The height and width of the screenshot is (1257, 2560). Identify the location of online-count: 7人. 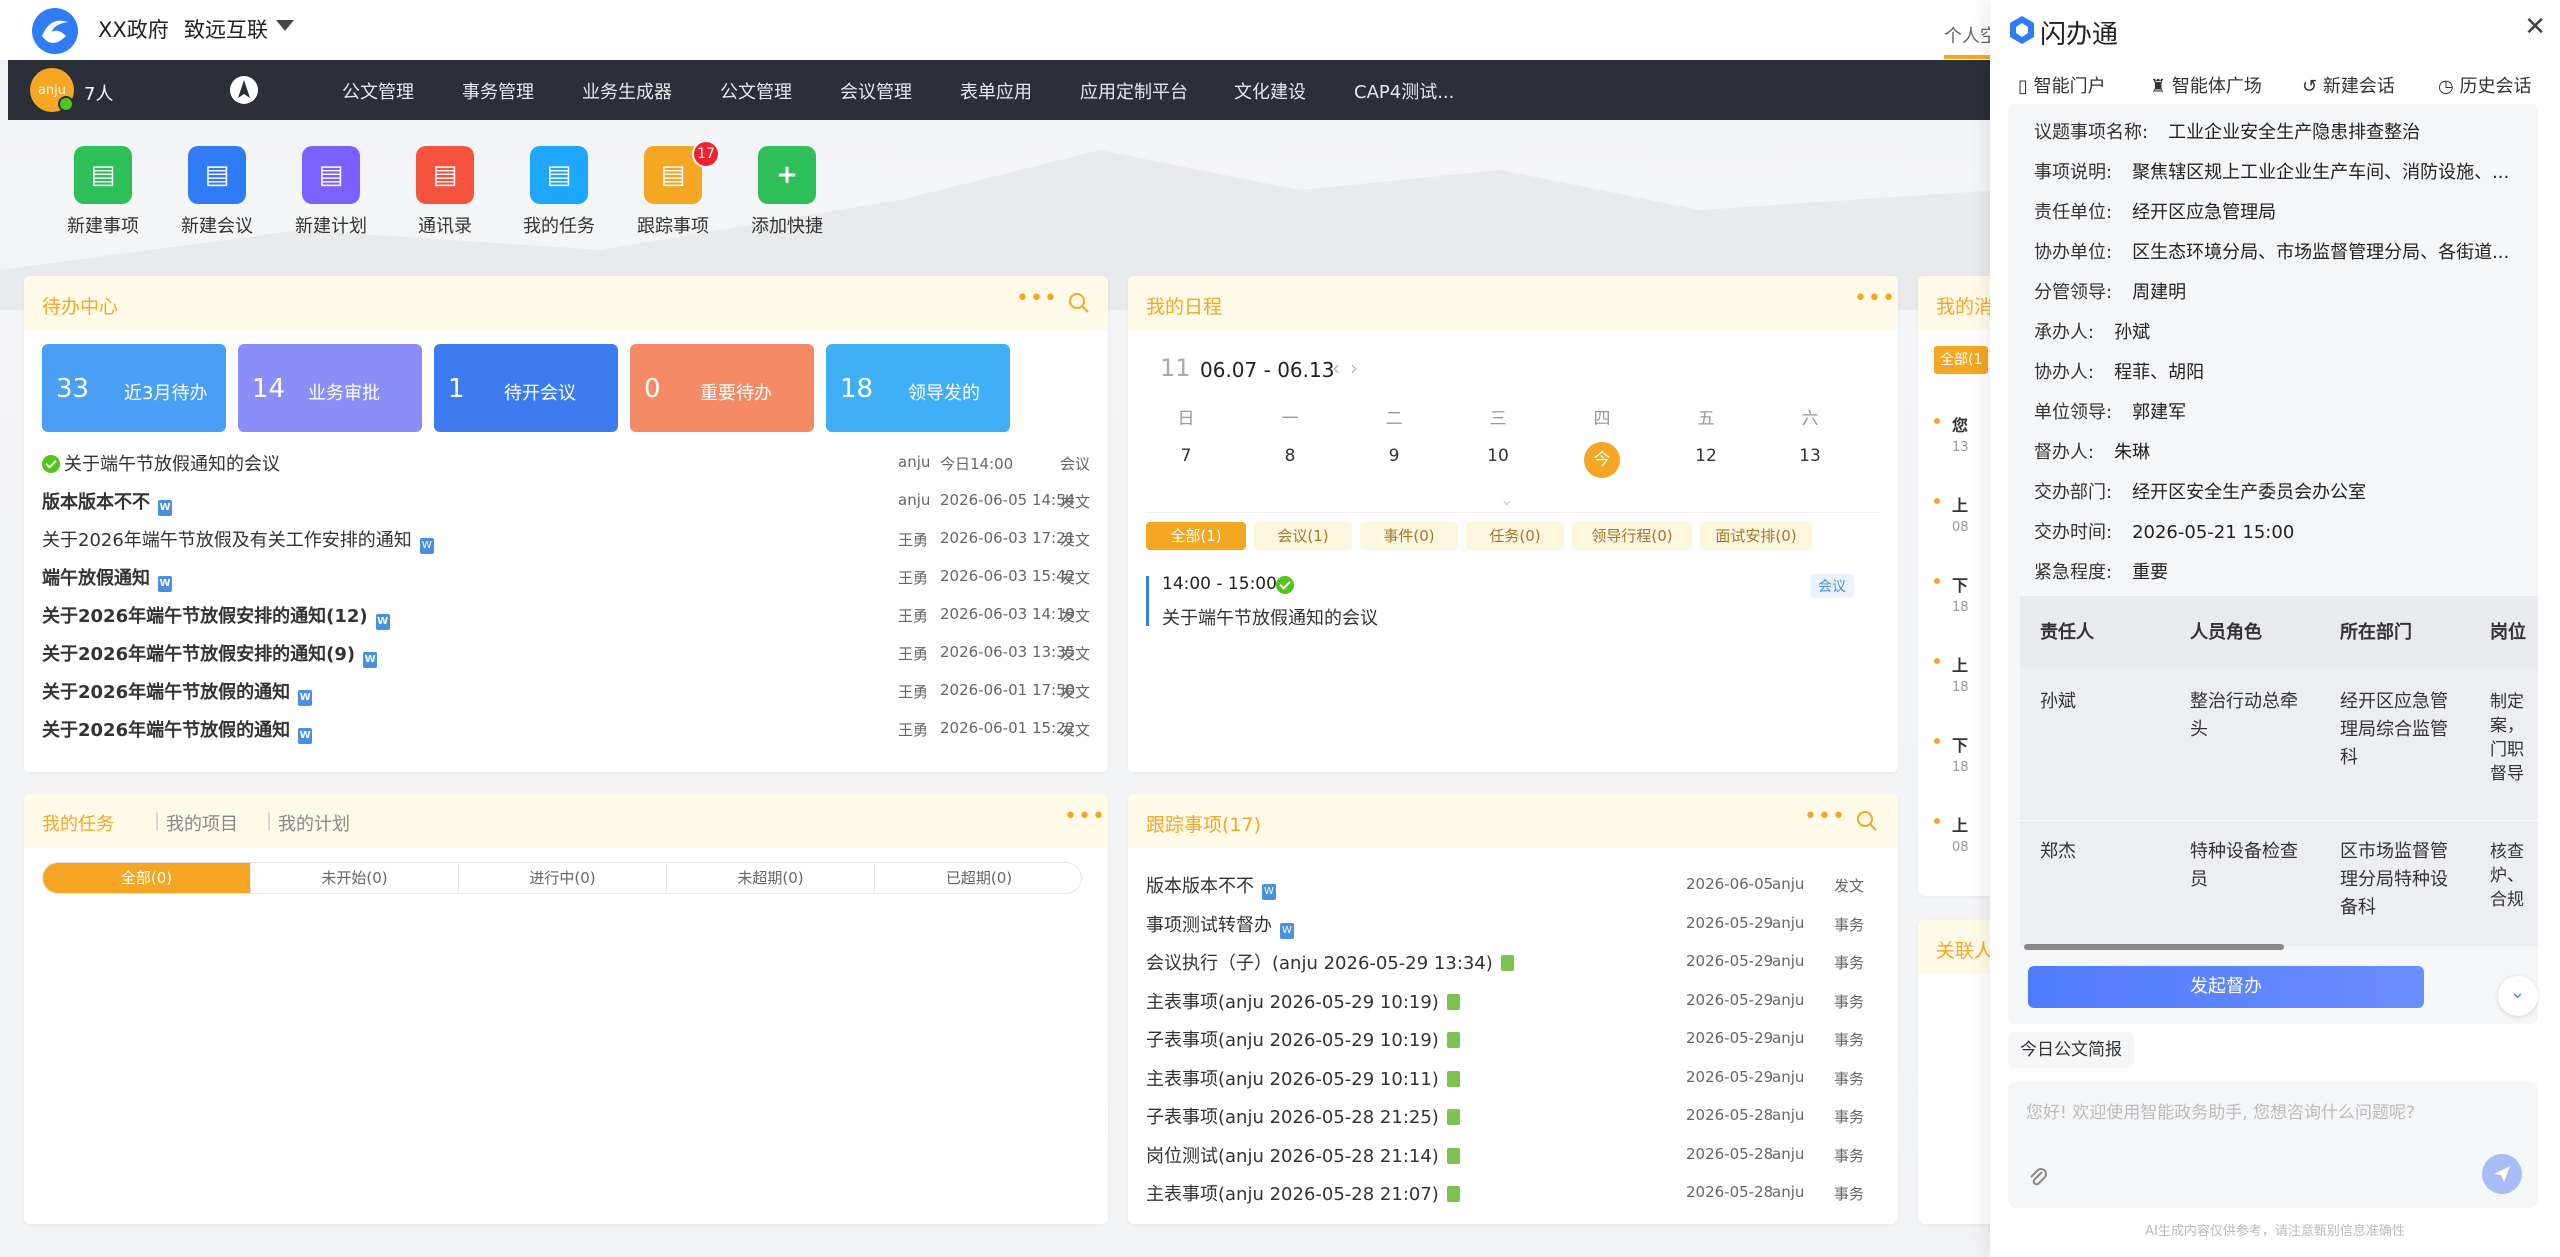
(98, 93).